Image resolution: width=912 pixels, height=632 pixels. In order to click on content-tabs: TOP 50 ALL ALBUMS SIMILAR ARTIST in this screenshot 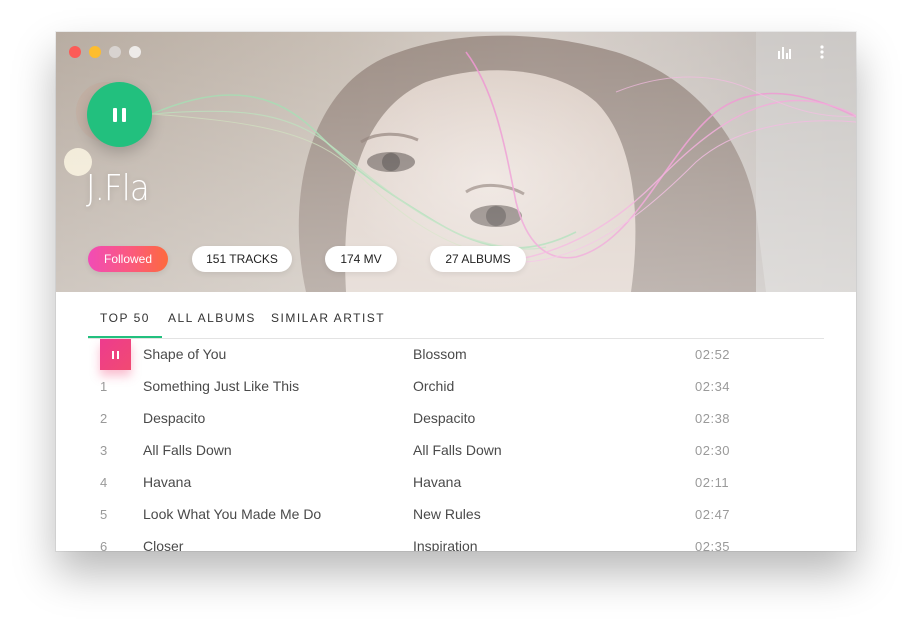, I will do `click(456, 324)`.